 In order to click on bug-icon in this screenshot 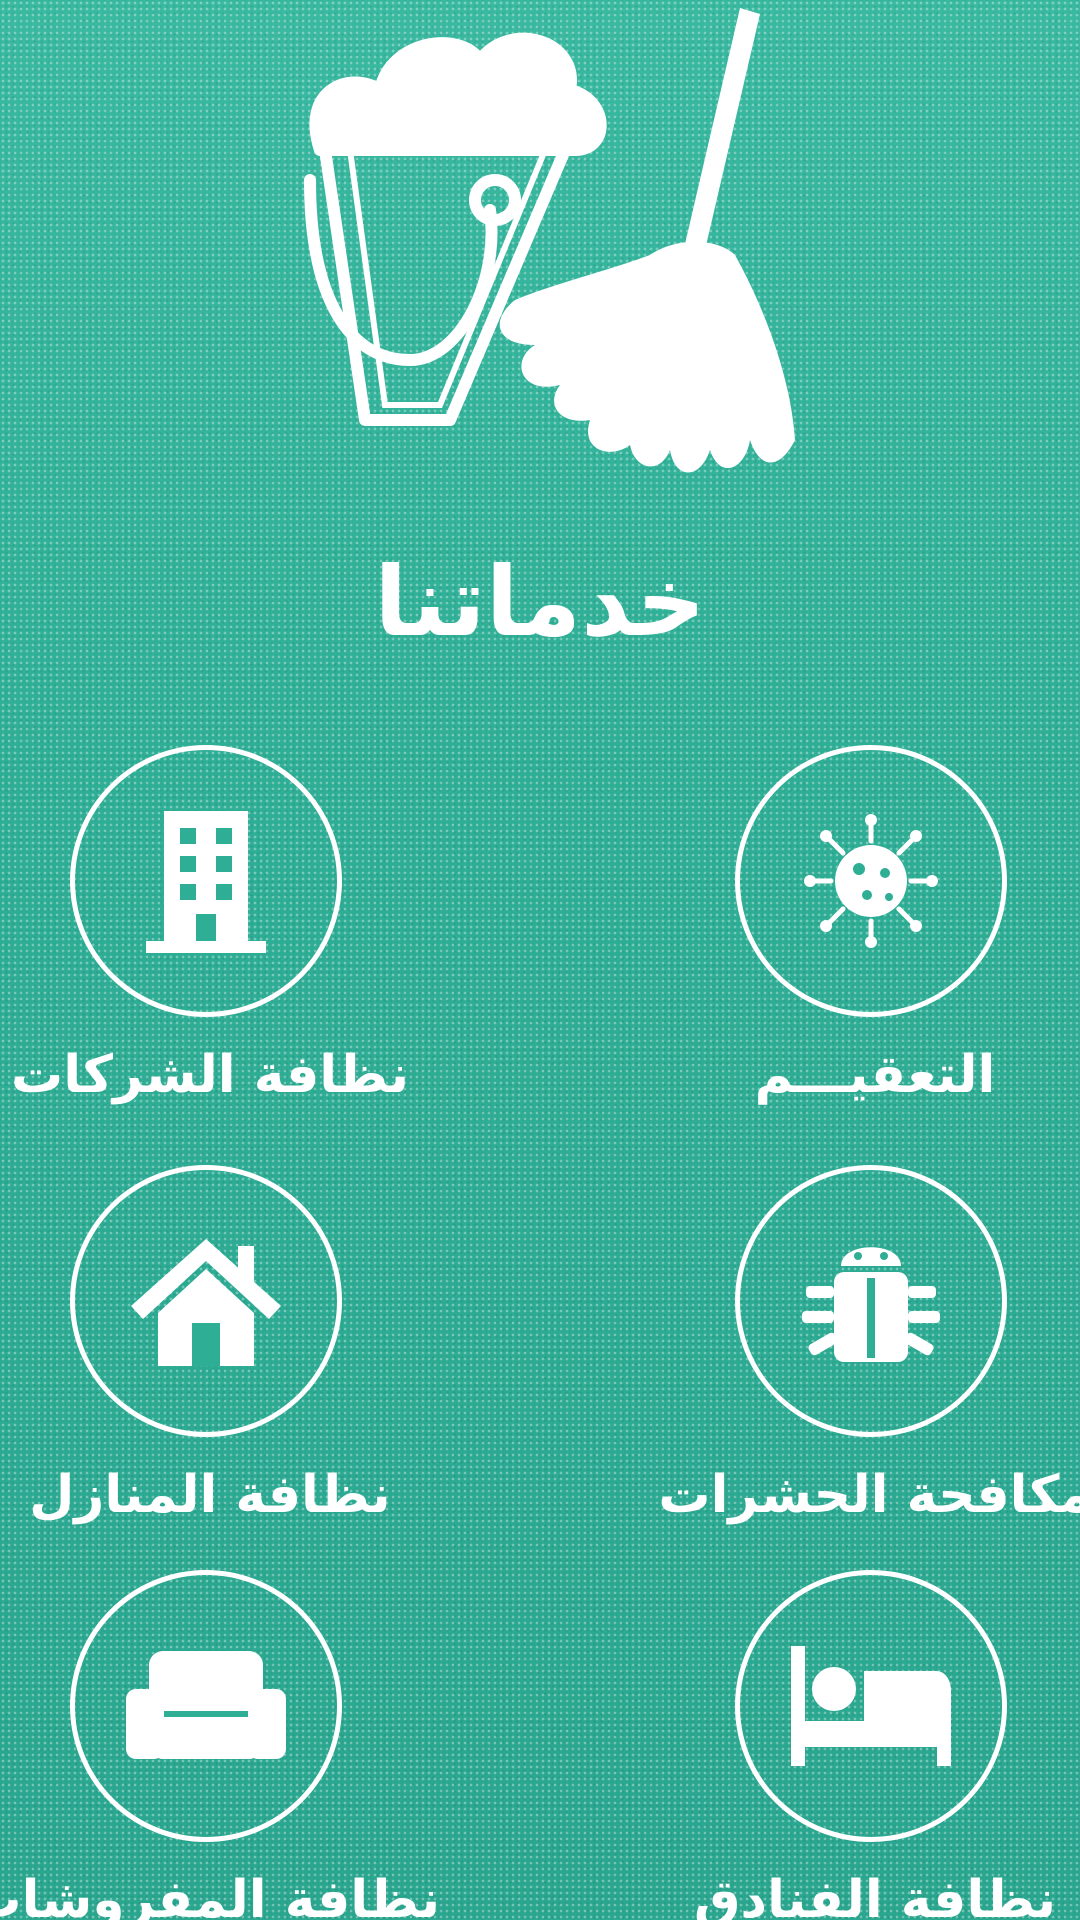, I will do `click(871, 1304)`.